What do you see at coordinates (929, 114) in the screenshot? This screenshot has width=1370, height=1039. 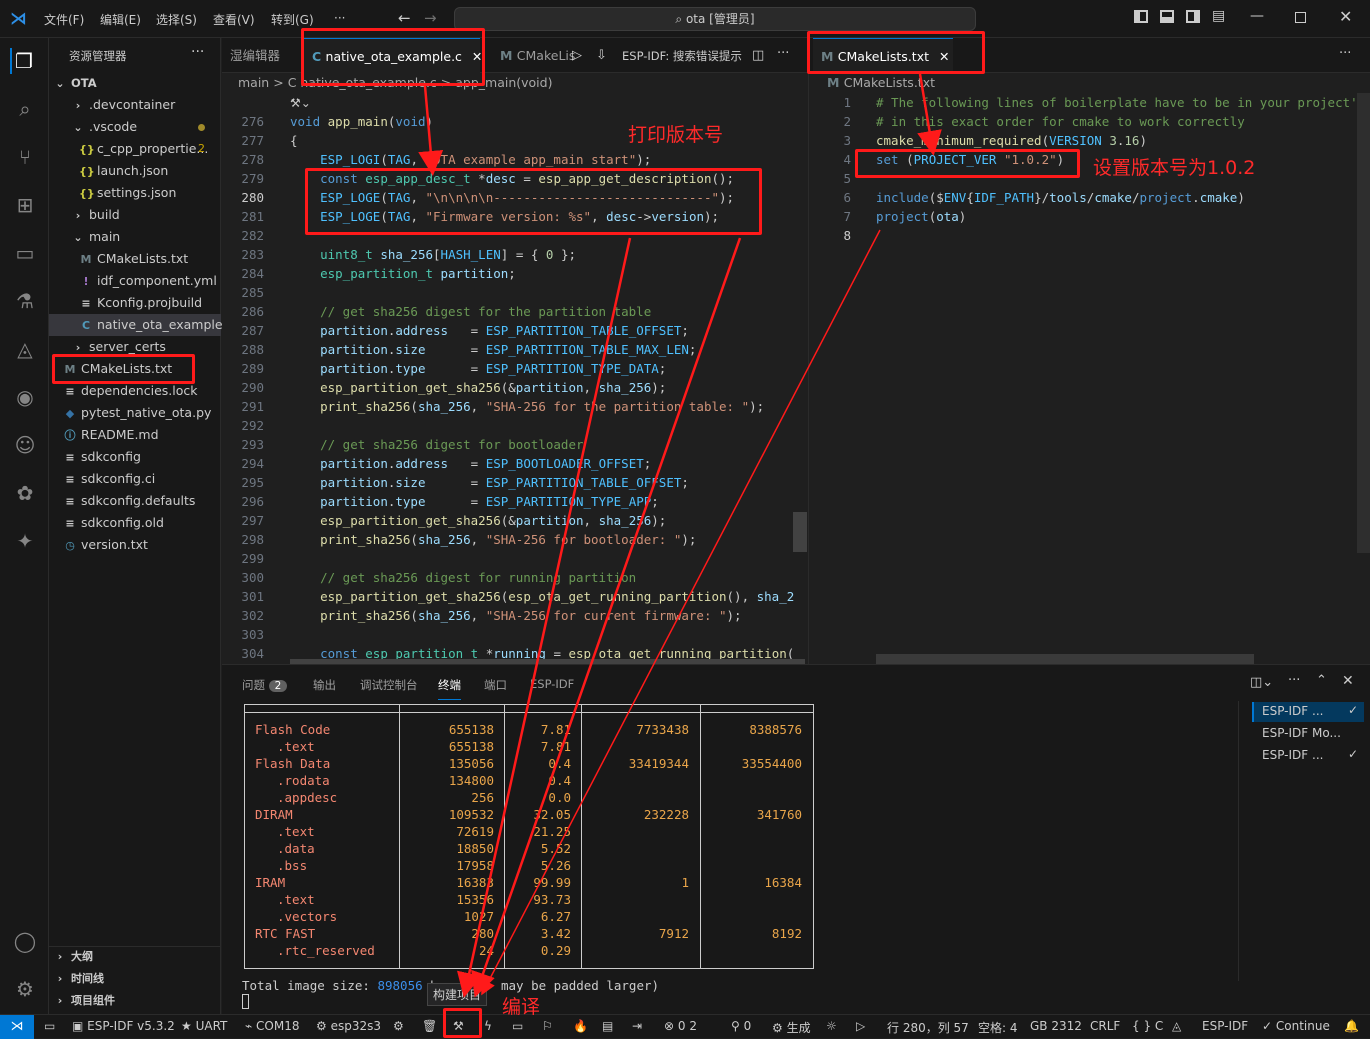 I see `arrow-cmake-to-set` at bounding box center [929, 114].